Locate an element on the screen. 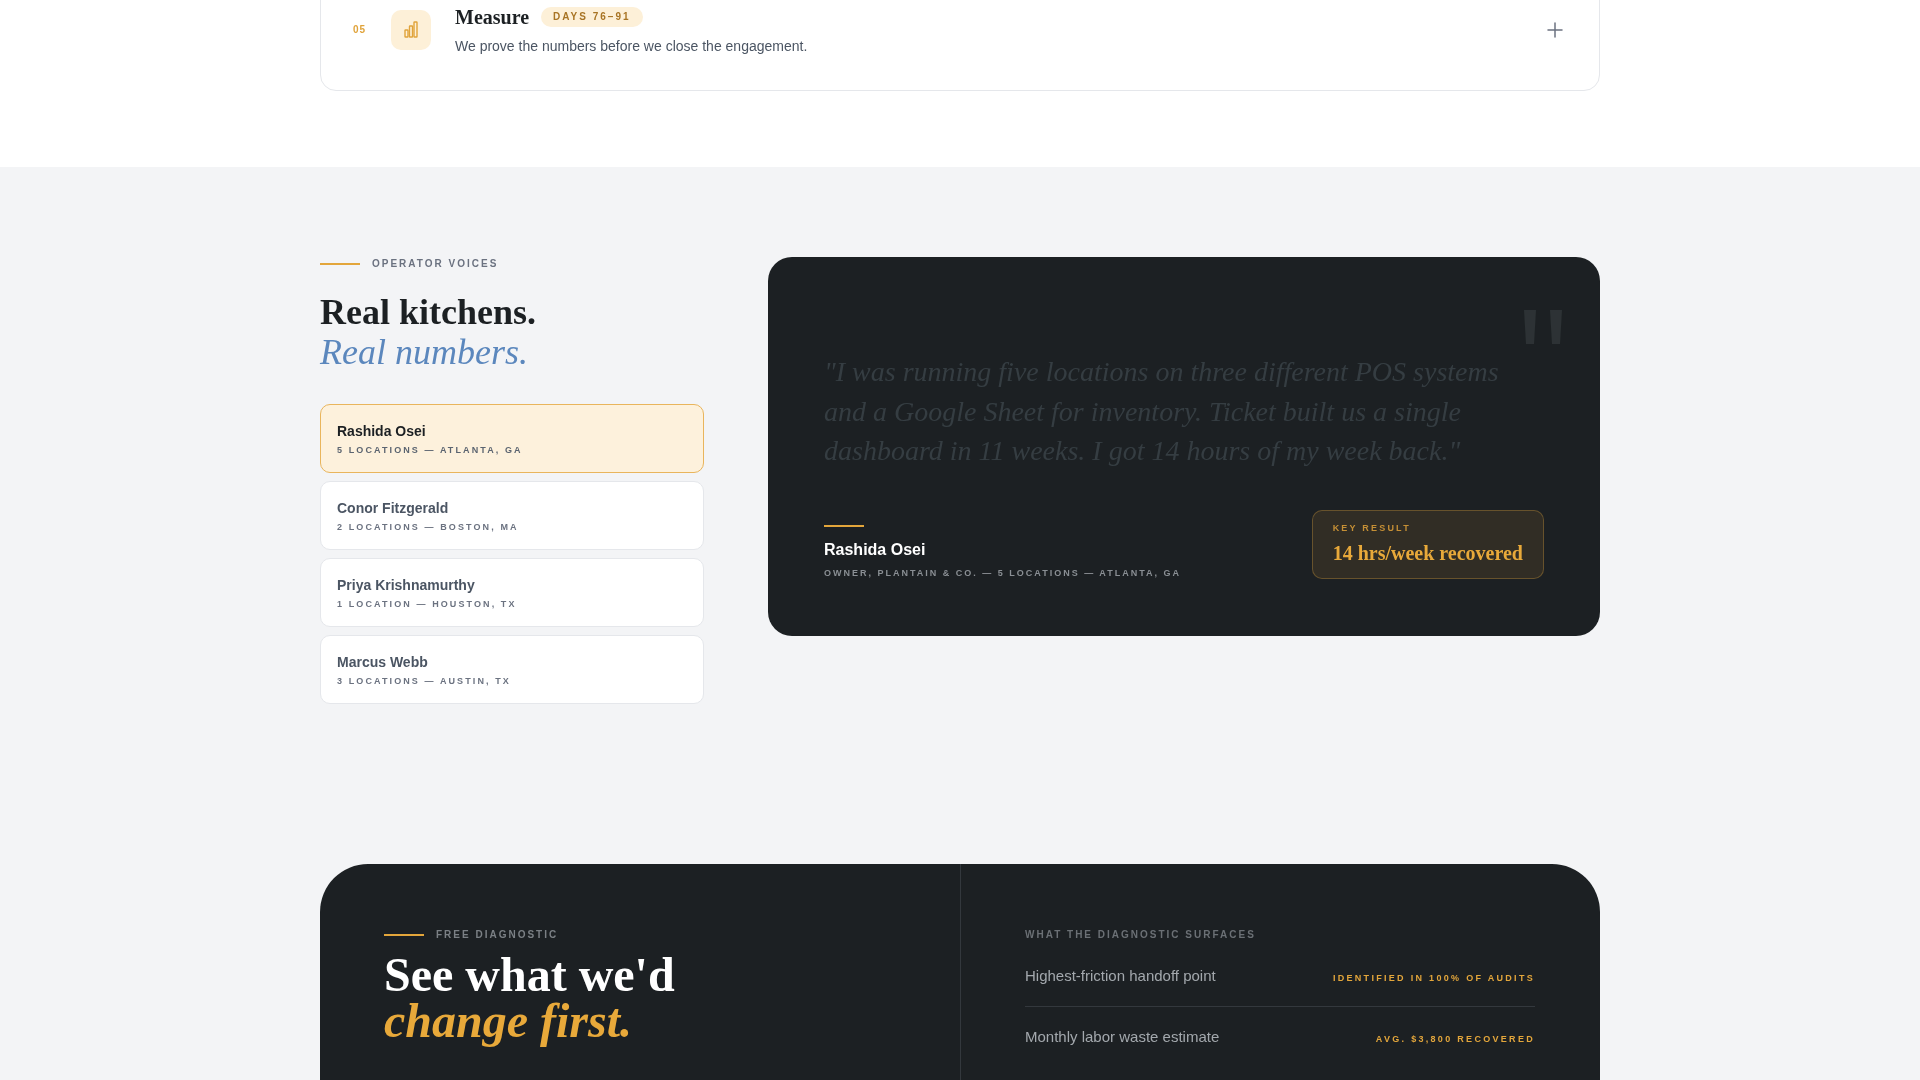  operator-location: 2 LOCATIONS — BOSTON, MA is located at coordinates (428, 527).